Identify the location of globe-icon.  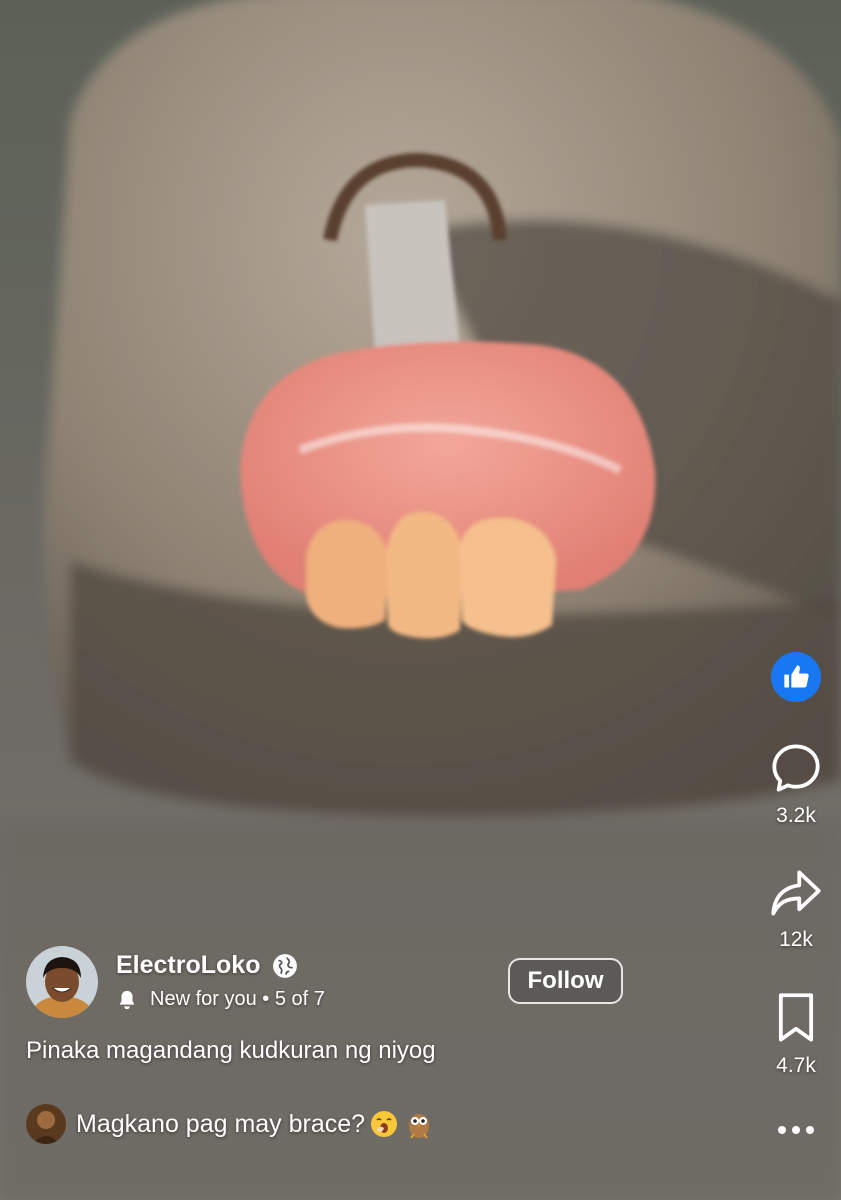
(285, 965).